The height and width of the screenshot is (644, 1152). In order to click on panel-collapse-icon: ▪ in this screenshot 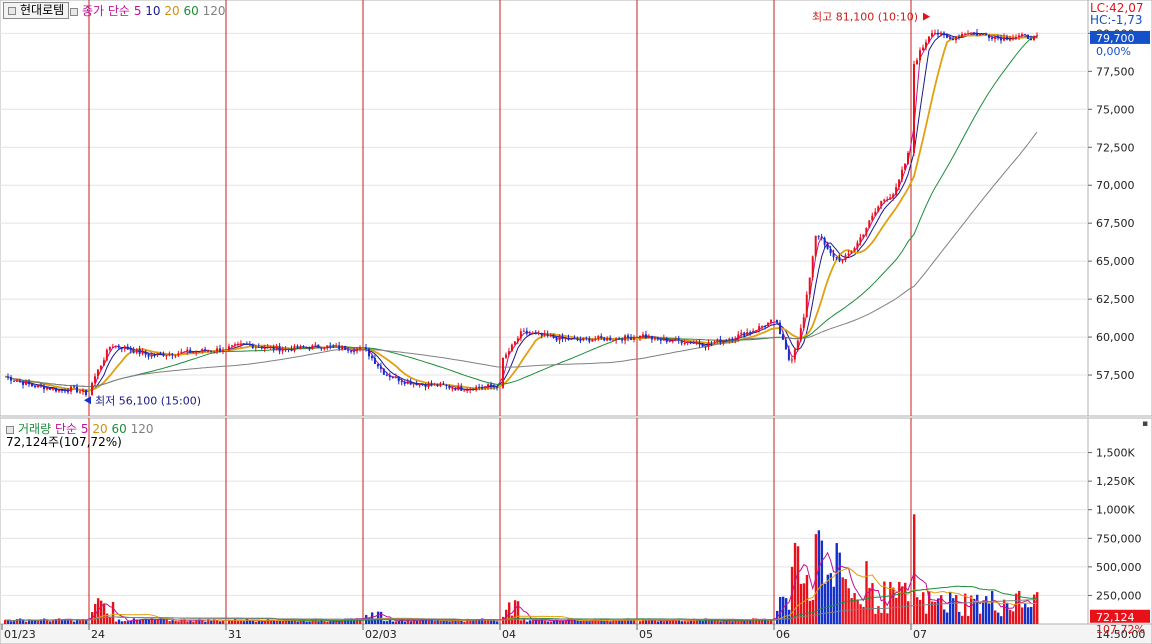, I will do `click(1145, 424)`.